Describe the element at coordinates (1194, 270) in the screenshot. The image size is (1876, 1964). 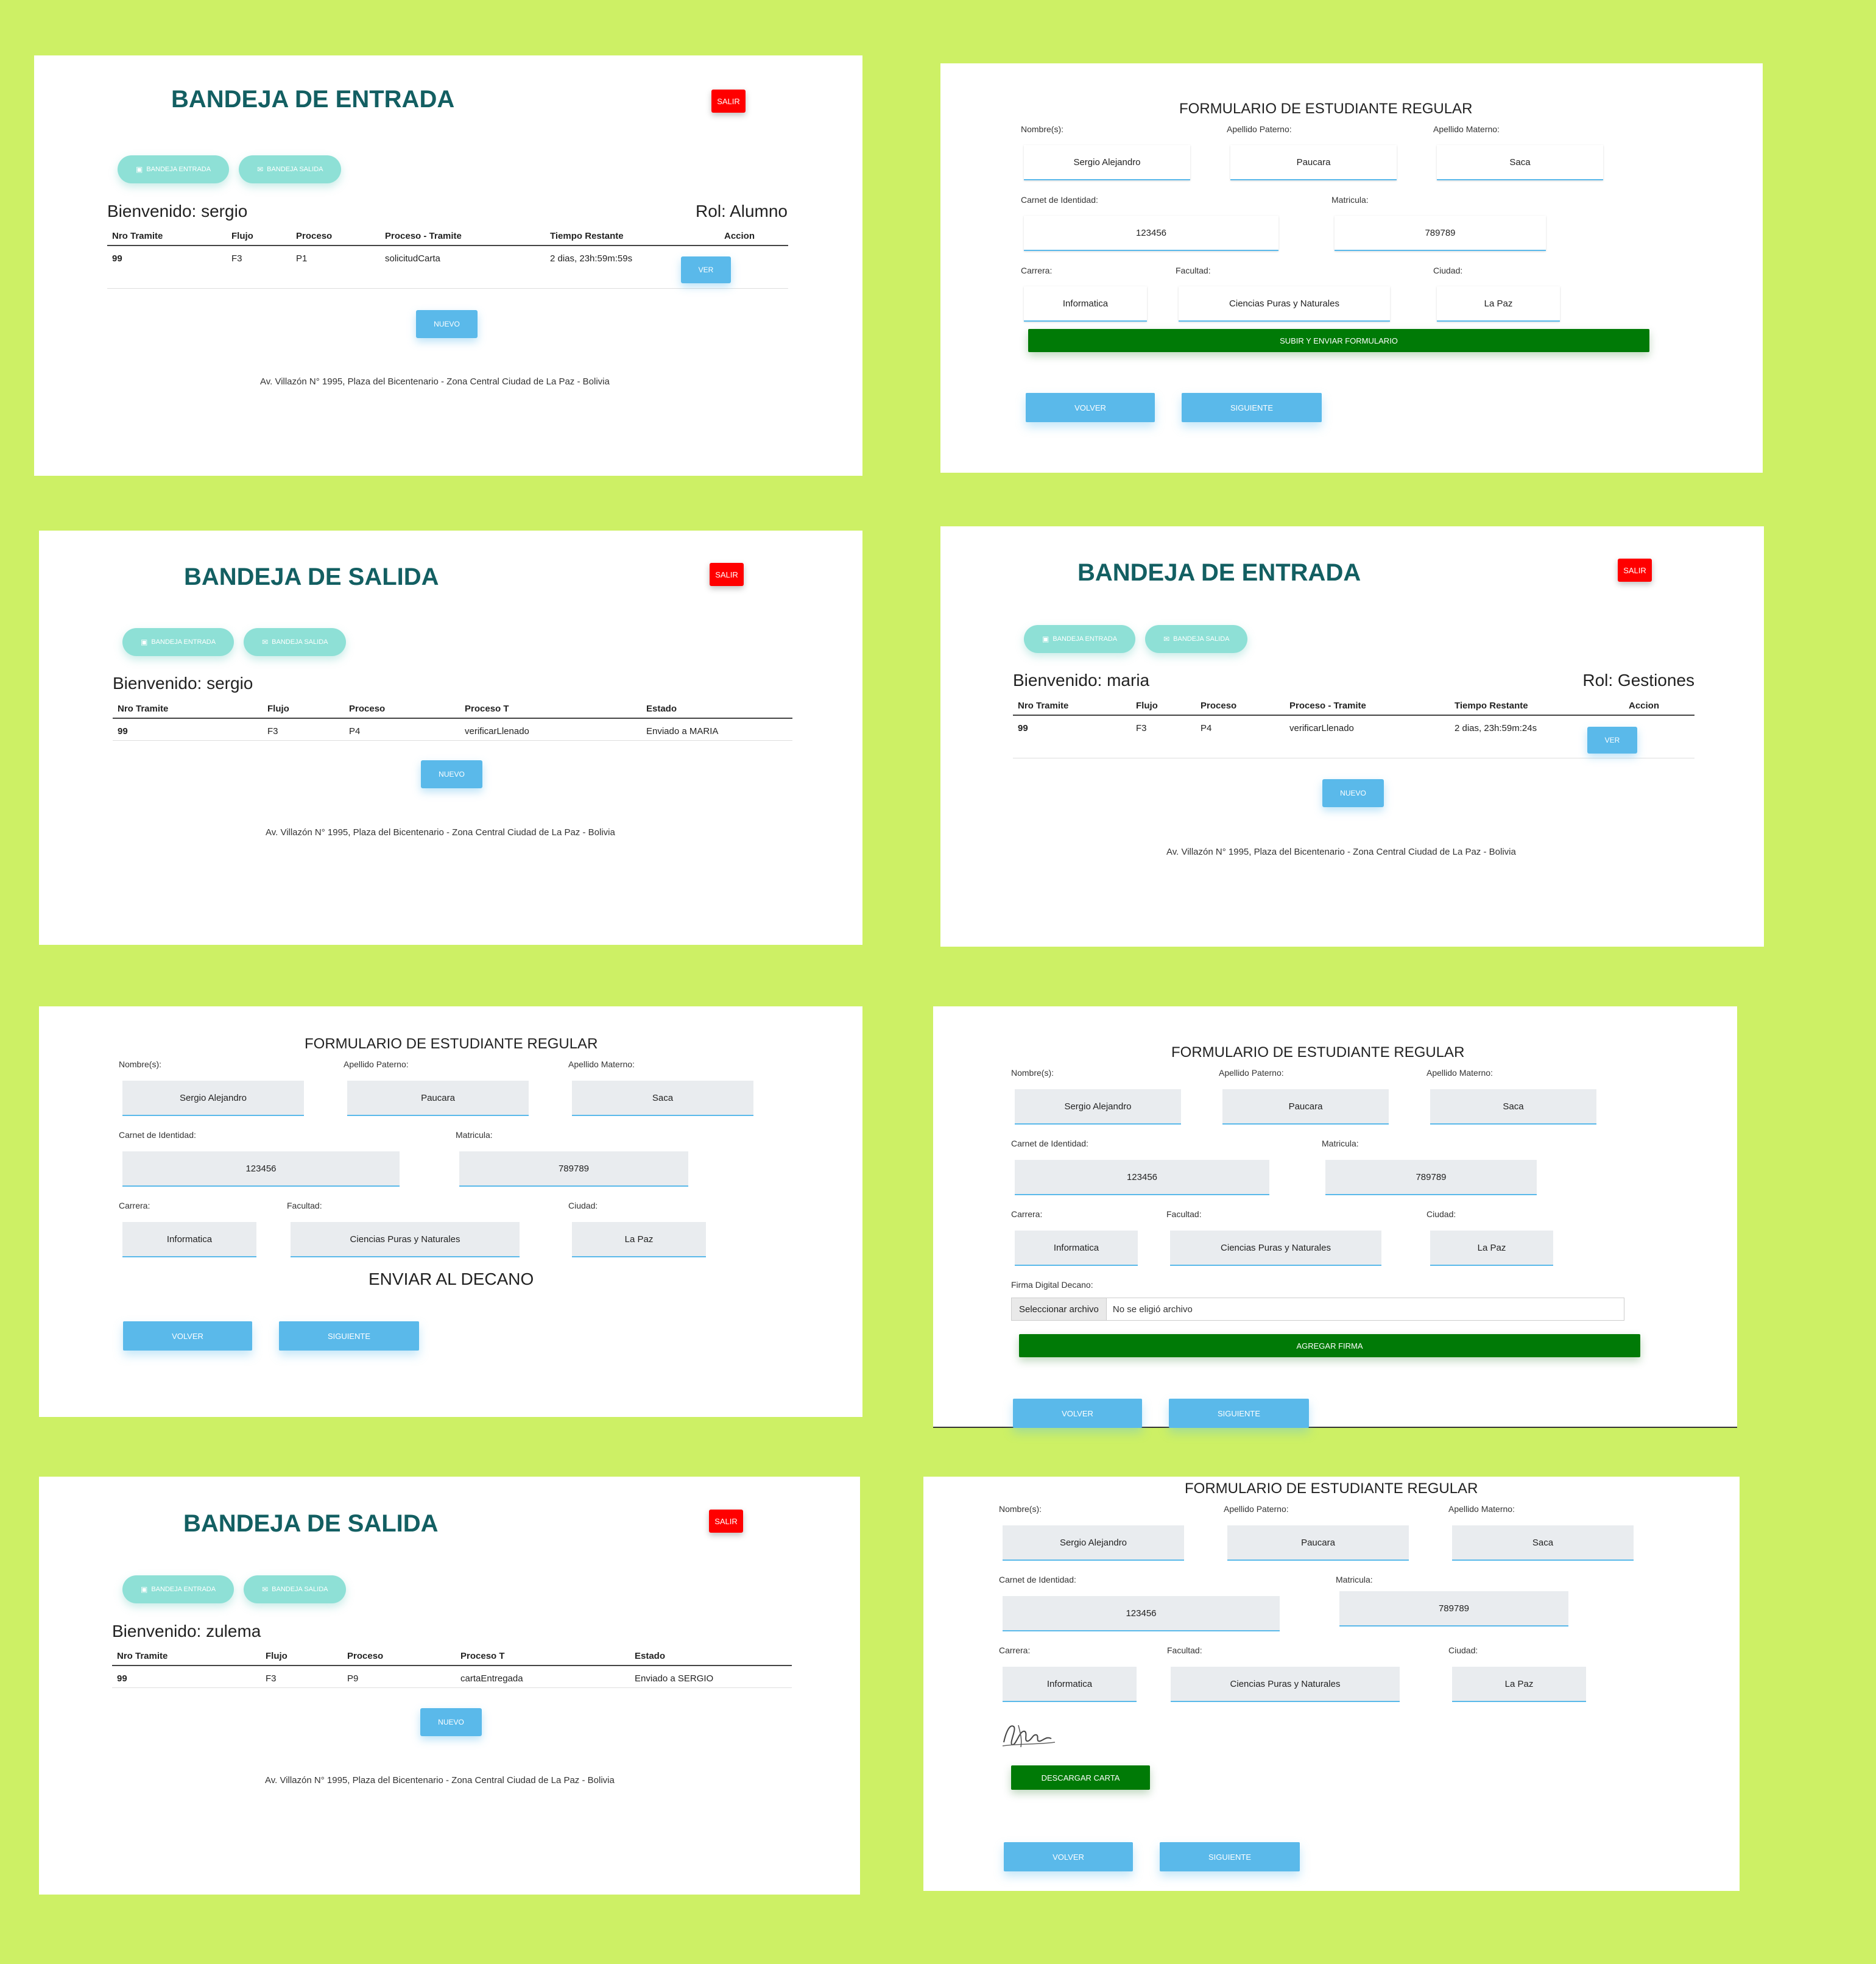
I see `label-facultad: Facultad:` at that location.